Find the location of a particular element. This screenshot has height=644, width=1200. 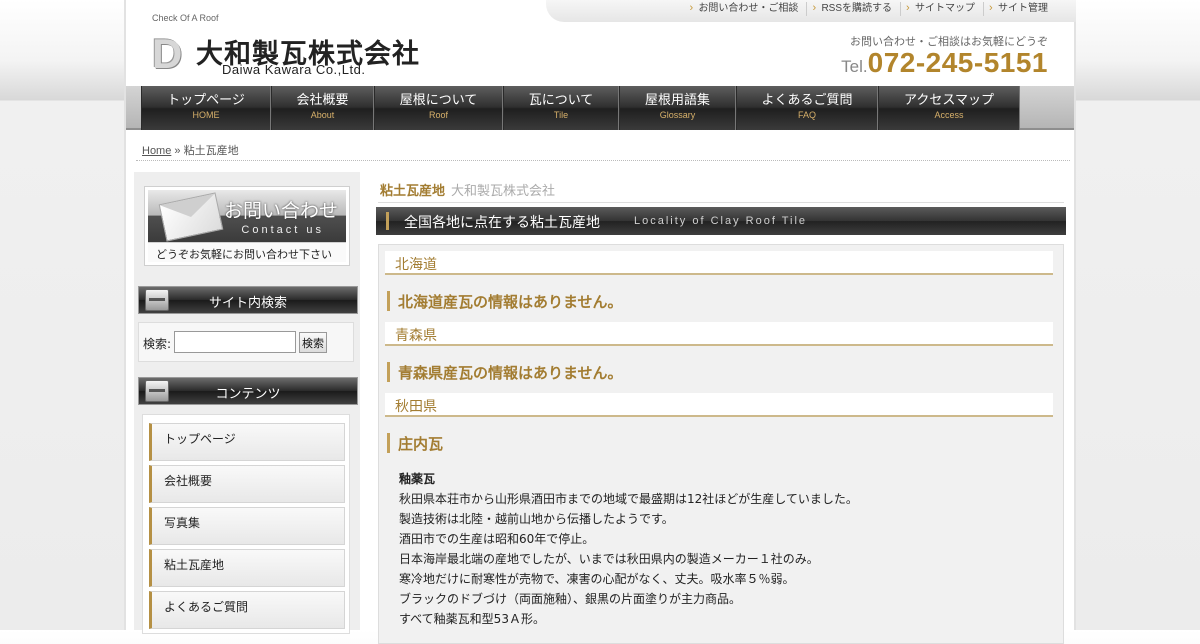

logo-mark: D is located at coordinates (167, 53).